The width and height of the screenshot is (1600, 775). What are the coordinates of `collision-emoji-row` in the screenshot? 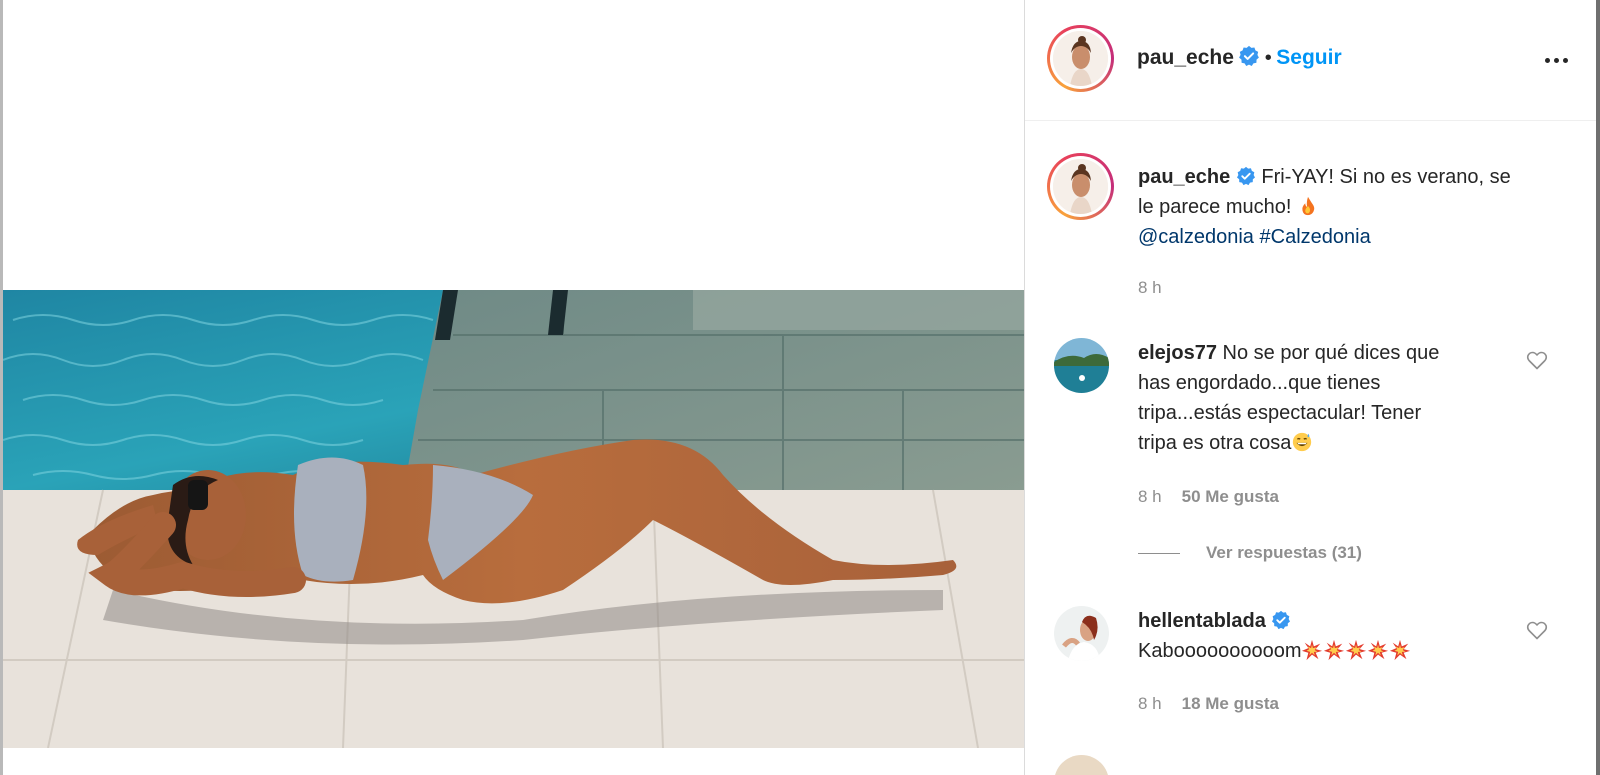 It's located at (1356, 650).